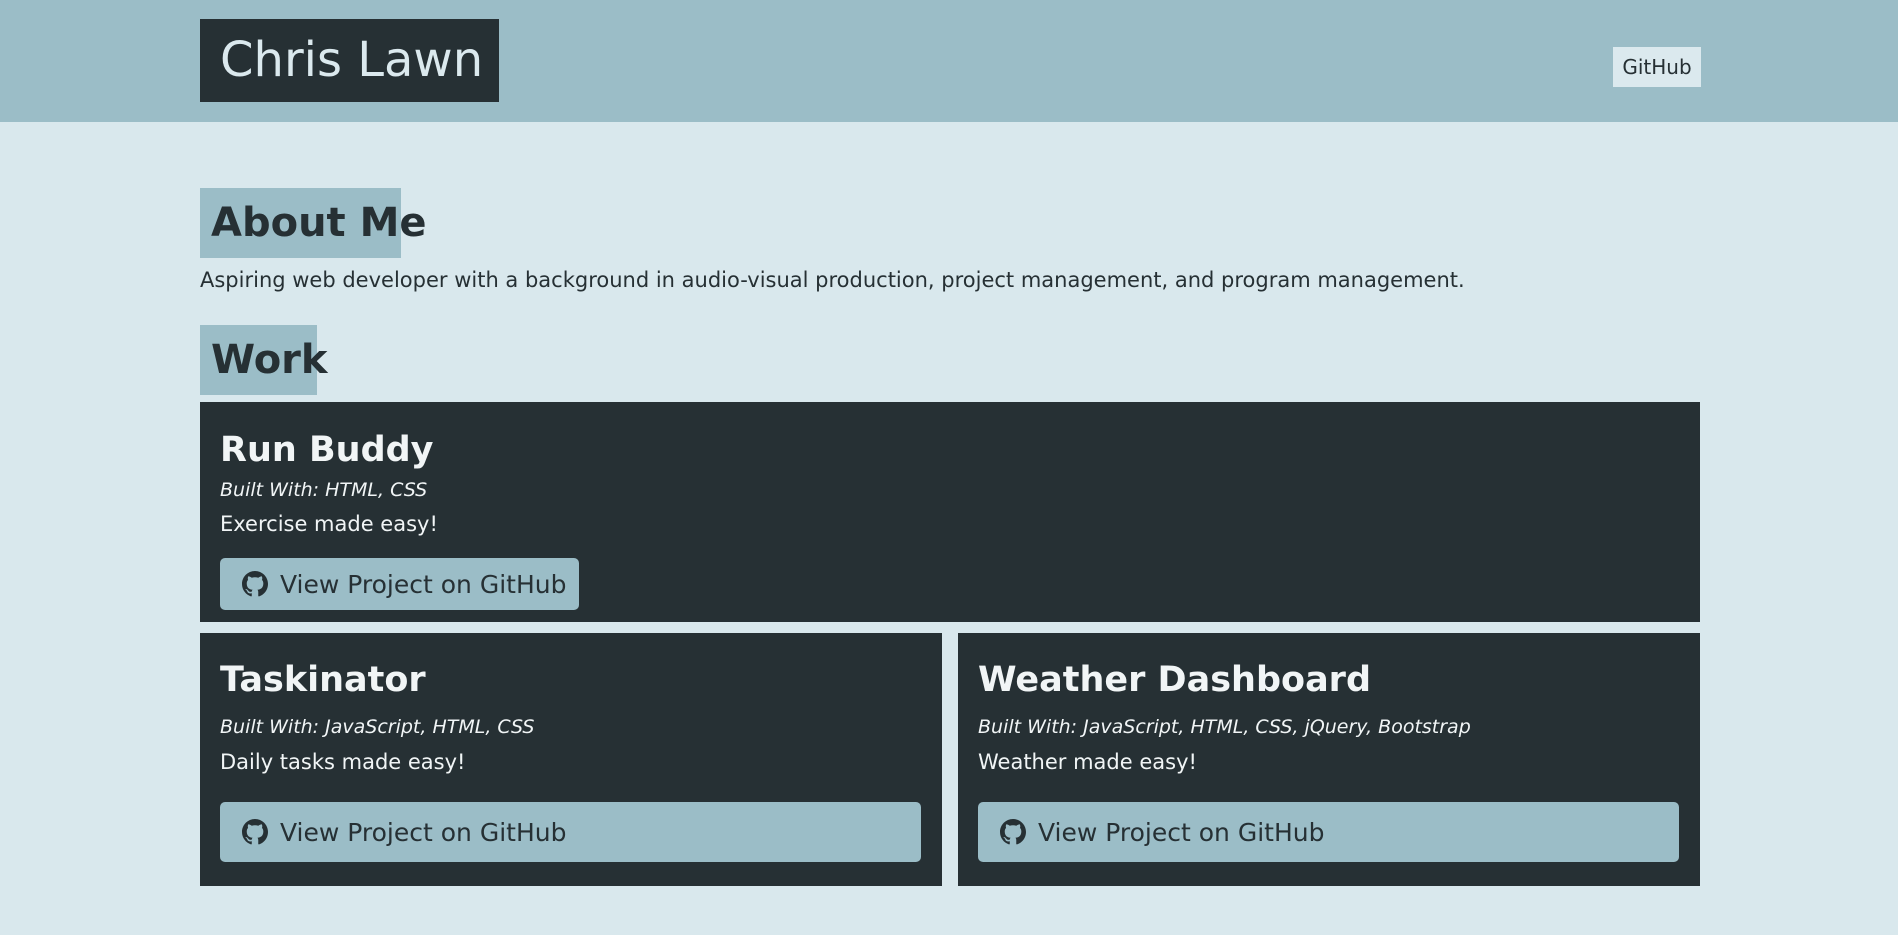  Describe the element at coordinates (377, 727) in the screenshot. I see `project-built-with: Built With: JavaScript, HTML, CSS` at that location.